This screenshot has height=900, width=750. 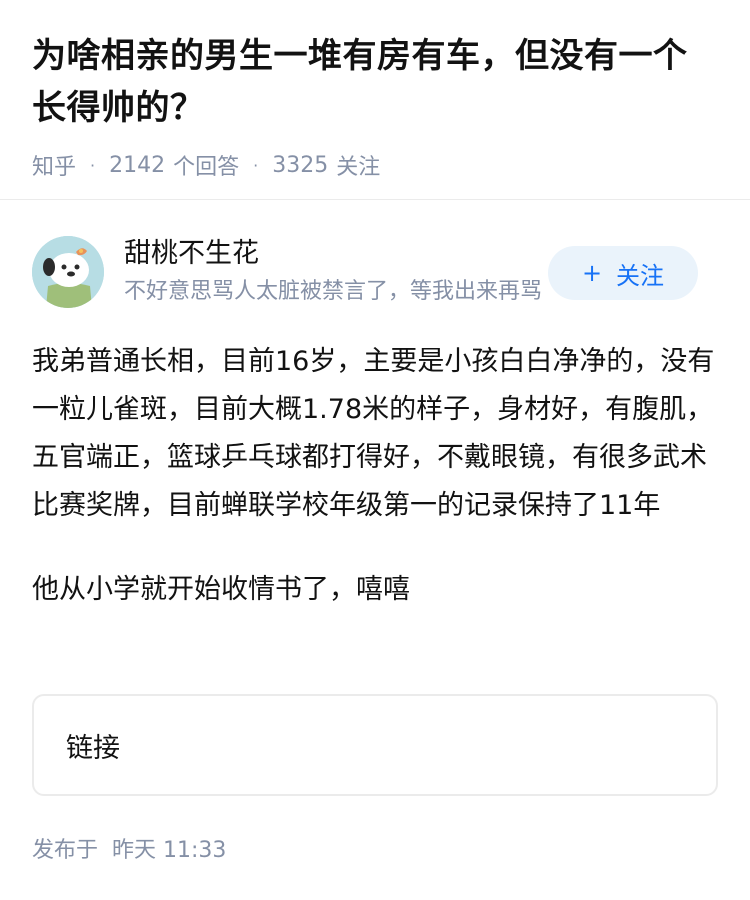 I want to click on publish-info: 发布于 昨天 11:33, so click(x=129, y=848).